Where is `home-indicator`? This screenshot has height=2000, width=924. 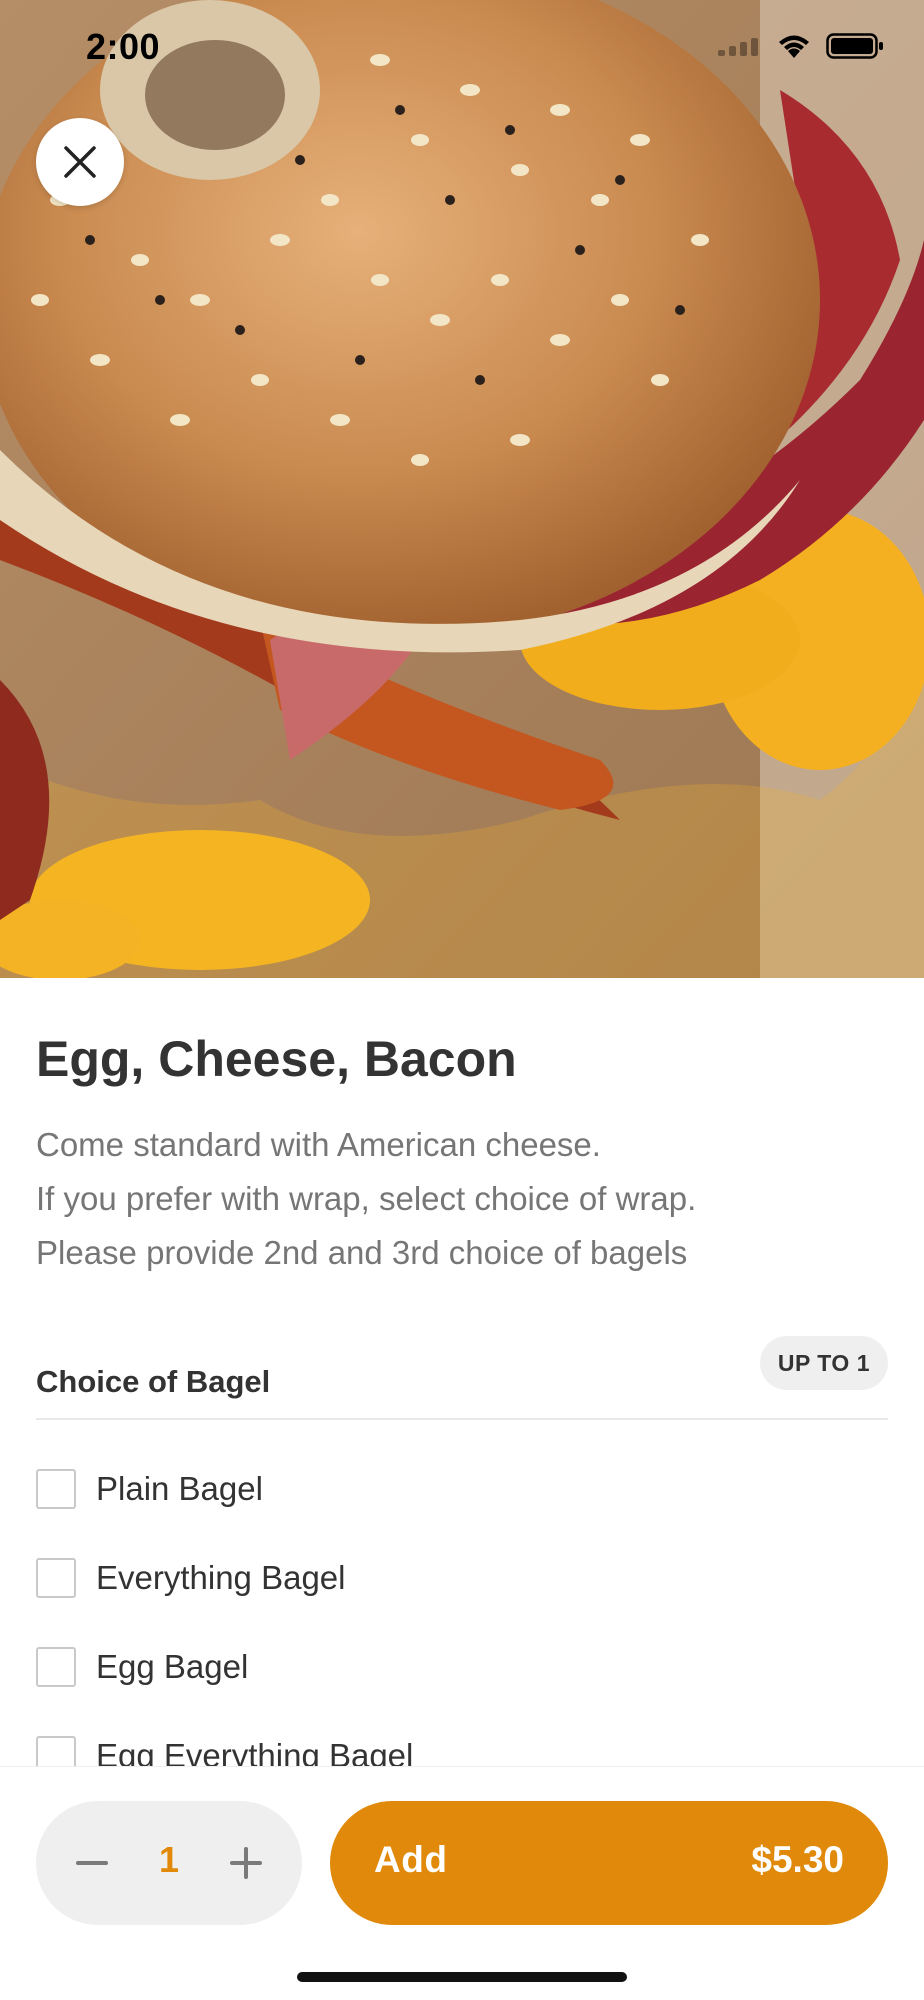
home-indicator is located at coordinates (462, 1977).